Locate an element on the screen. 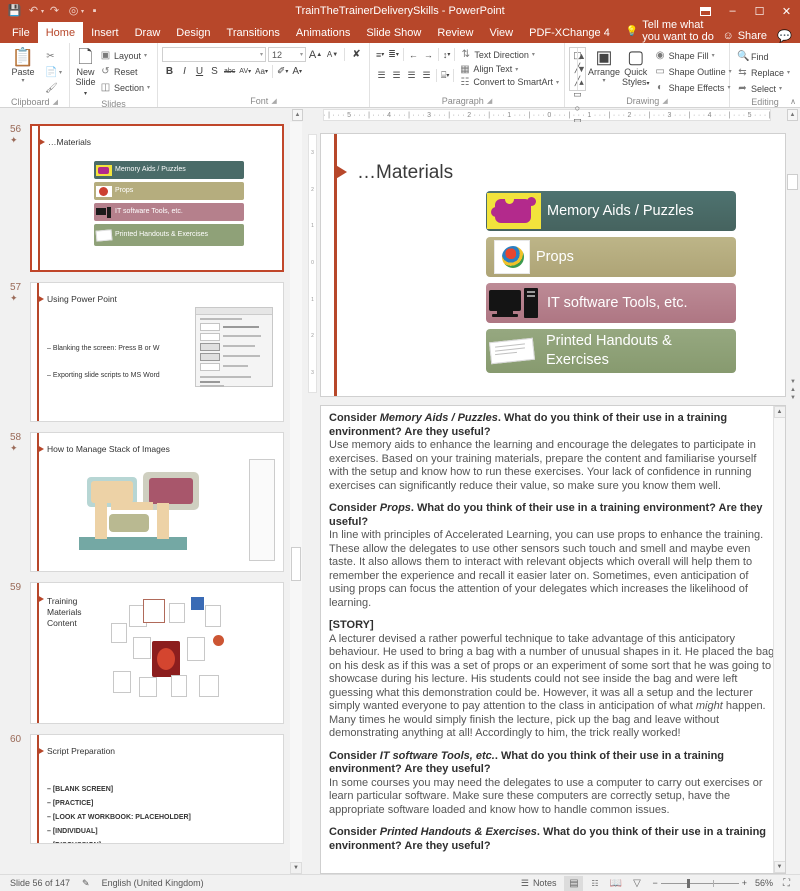 The image size is (800, 891). shapes-scroll-up-icon: ▲ is located at coordinates (581, 55).